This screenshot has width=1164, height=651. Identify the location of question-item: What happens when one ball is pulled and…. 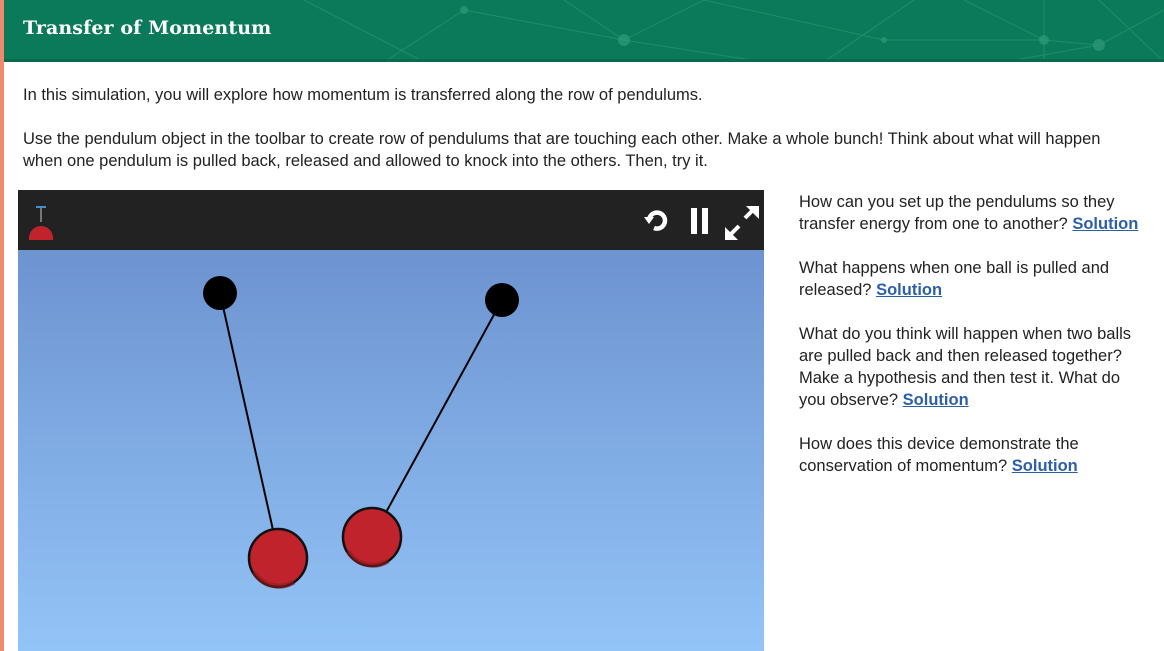
(969, 279).